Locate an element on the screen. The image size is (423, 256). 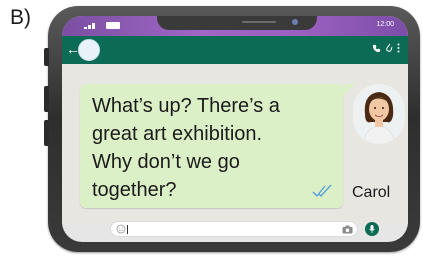
call-icon is located at coordinates (376, 48).